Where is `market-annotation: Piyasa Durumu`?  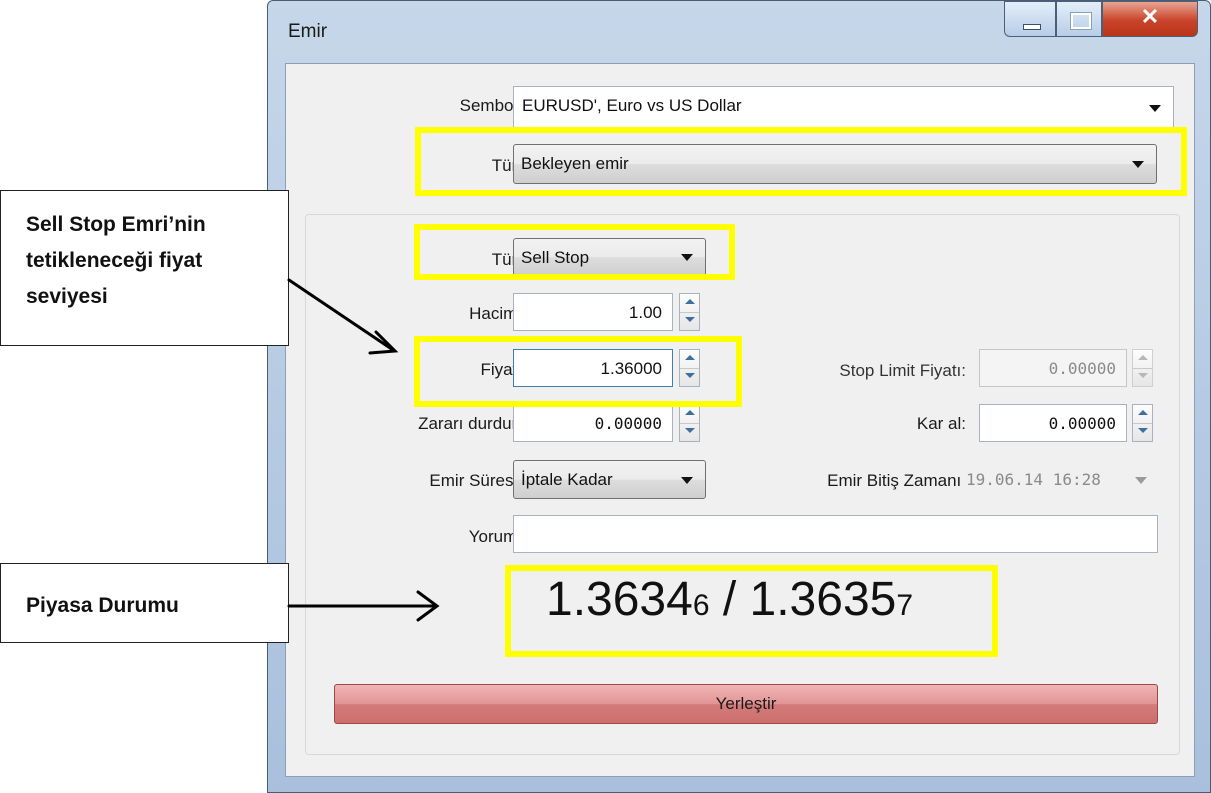 market-annotation: Piyasa Durumu is located at coordinates (144, 603).